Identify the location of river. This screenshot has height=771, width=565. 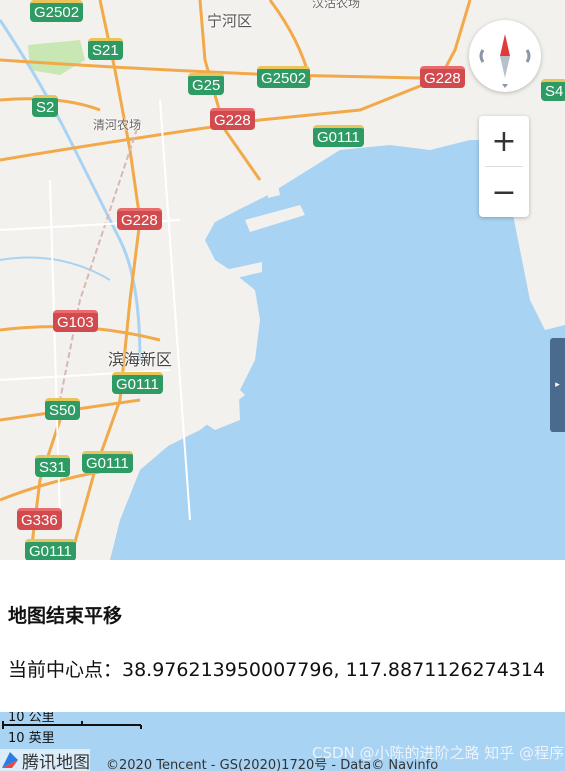
(71, 190).